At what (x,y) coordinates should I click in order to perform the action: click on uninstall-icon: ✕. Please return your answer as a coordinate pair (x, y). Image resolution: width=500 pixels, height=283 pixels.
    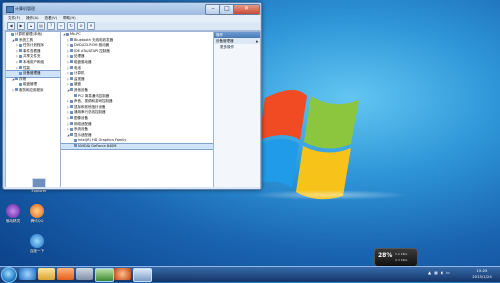
    Looking at the image, I should click on (91, 26).